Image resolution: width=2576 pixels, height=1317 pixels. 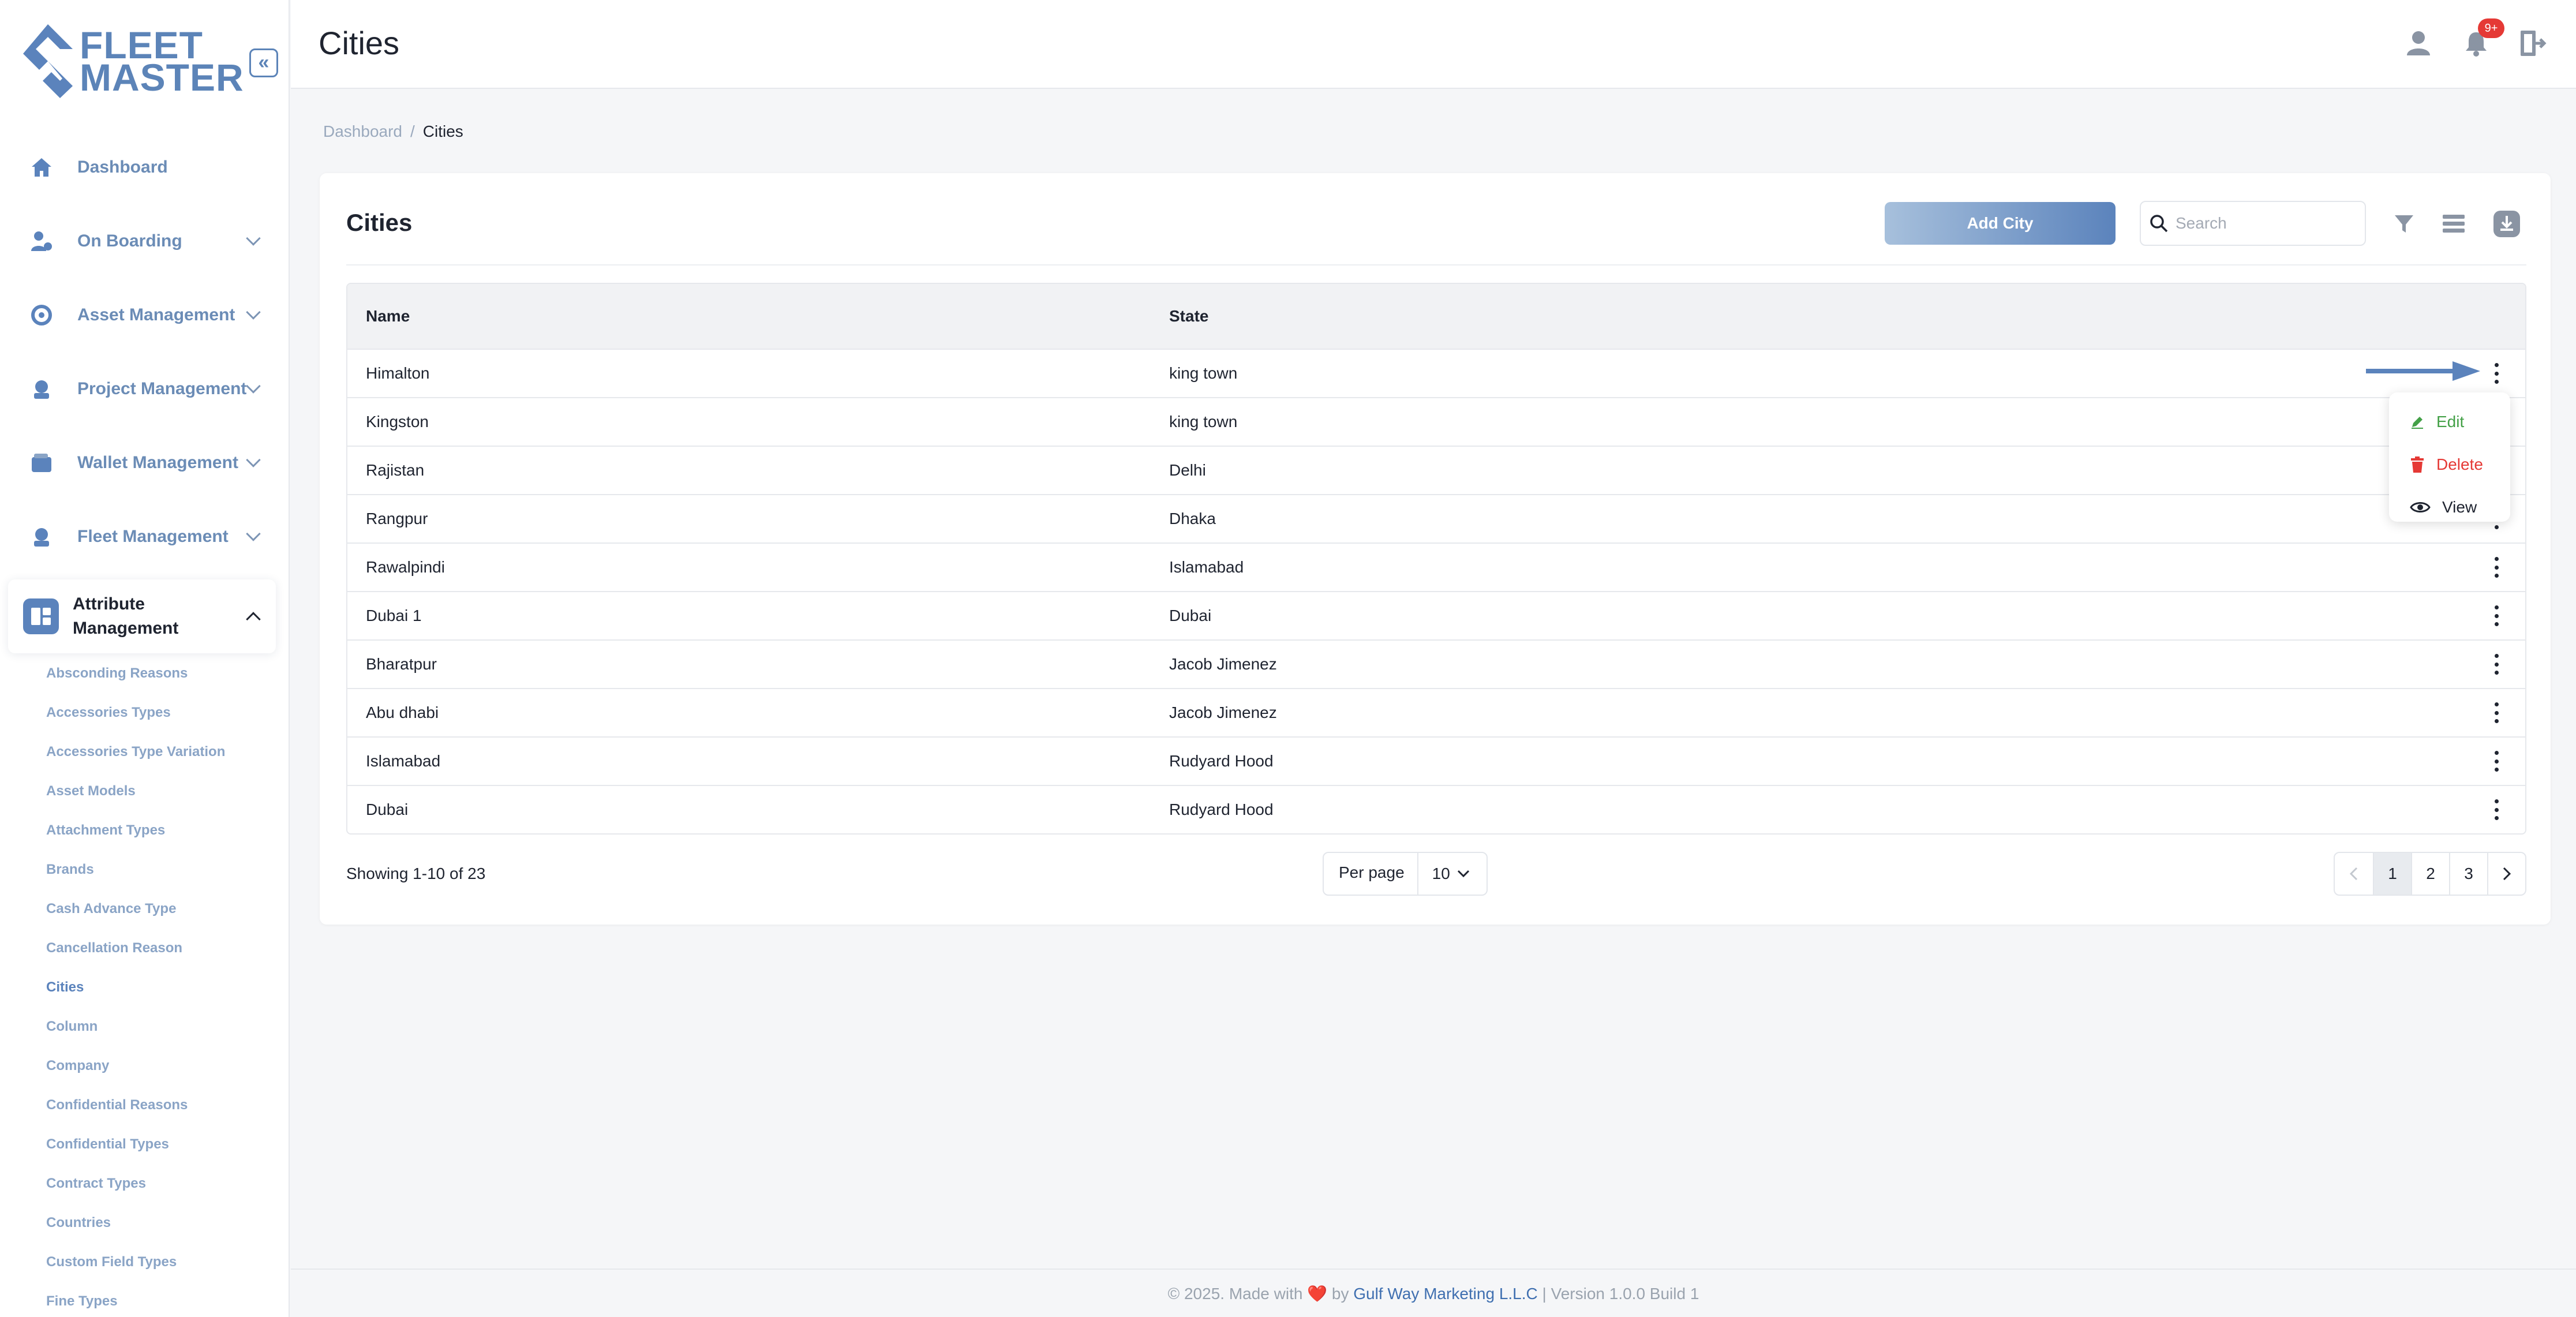 I want to click on sidebar-item-on-boarding: On Boarding, so click(x=142, y=241).